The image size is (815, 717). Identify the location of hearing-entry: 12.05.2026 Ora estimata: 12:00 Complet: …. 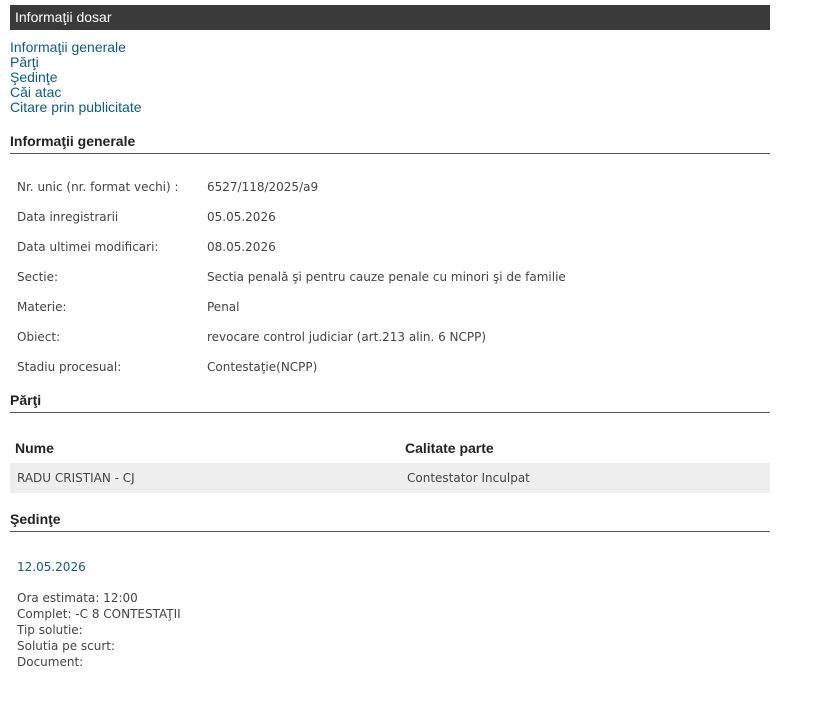
(390, 615).